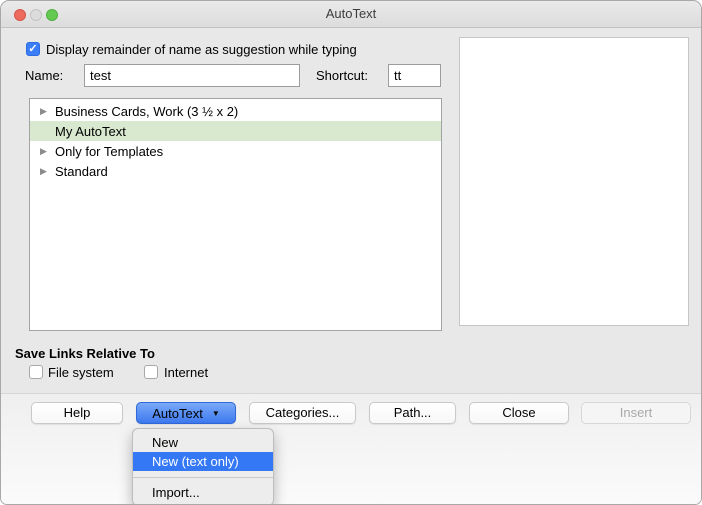  What do you see at coordinates (192, 75) in the screenshot?
I see `name-input` at bounding box center [192, 75].